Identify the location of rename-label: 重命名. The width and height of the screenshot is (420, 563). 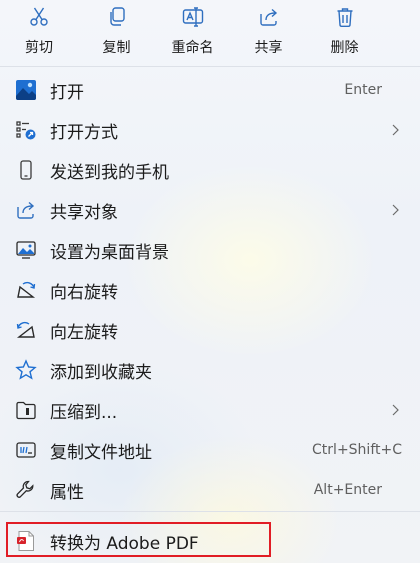
(192, 48).